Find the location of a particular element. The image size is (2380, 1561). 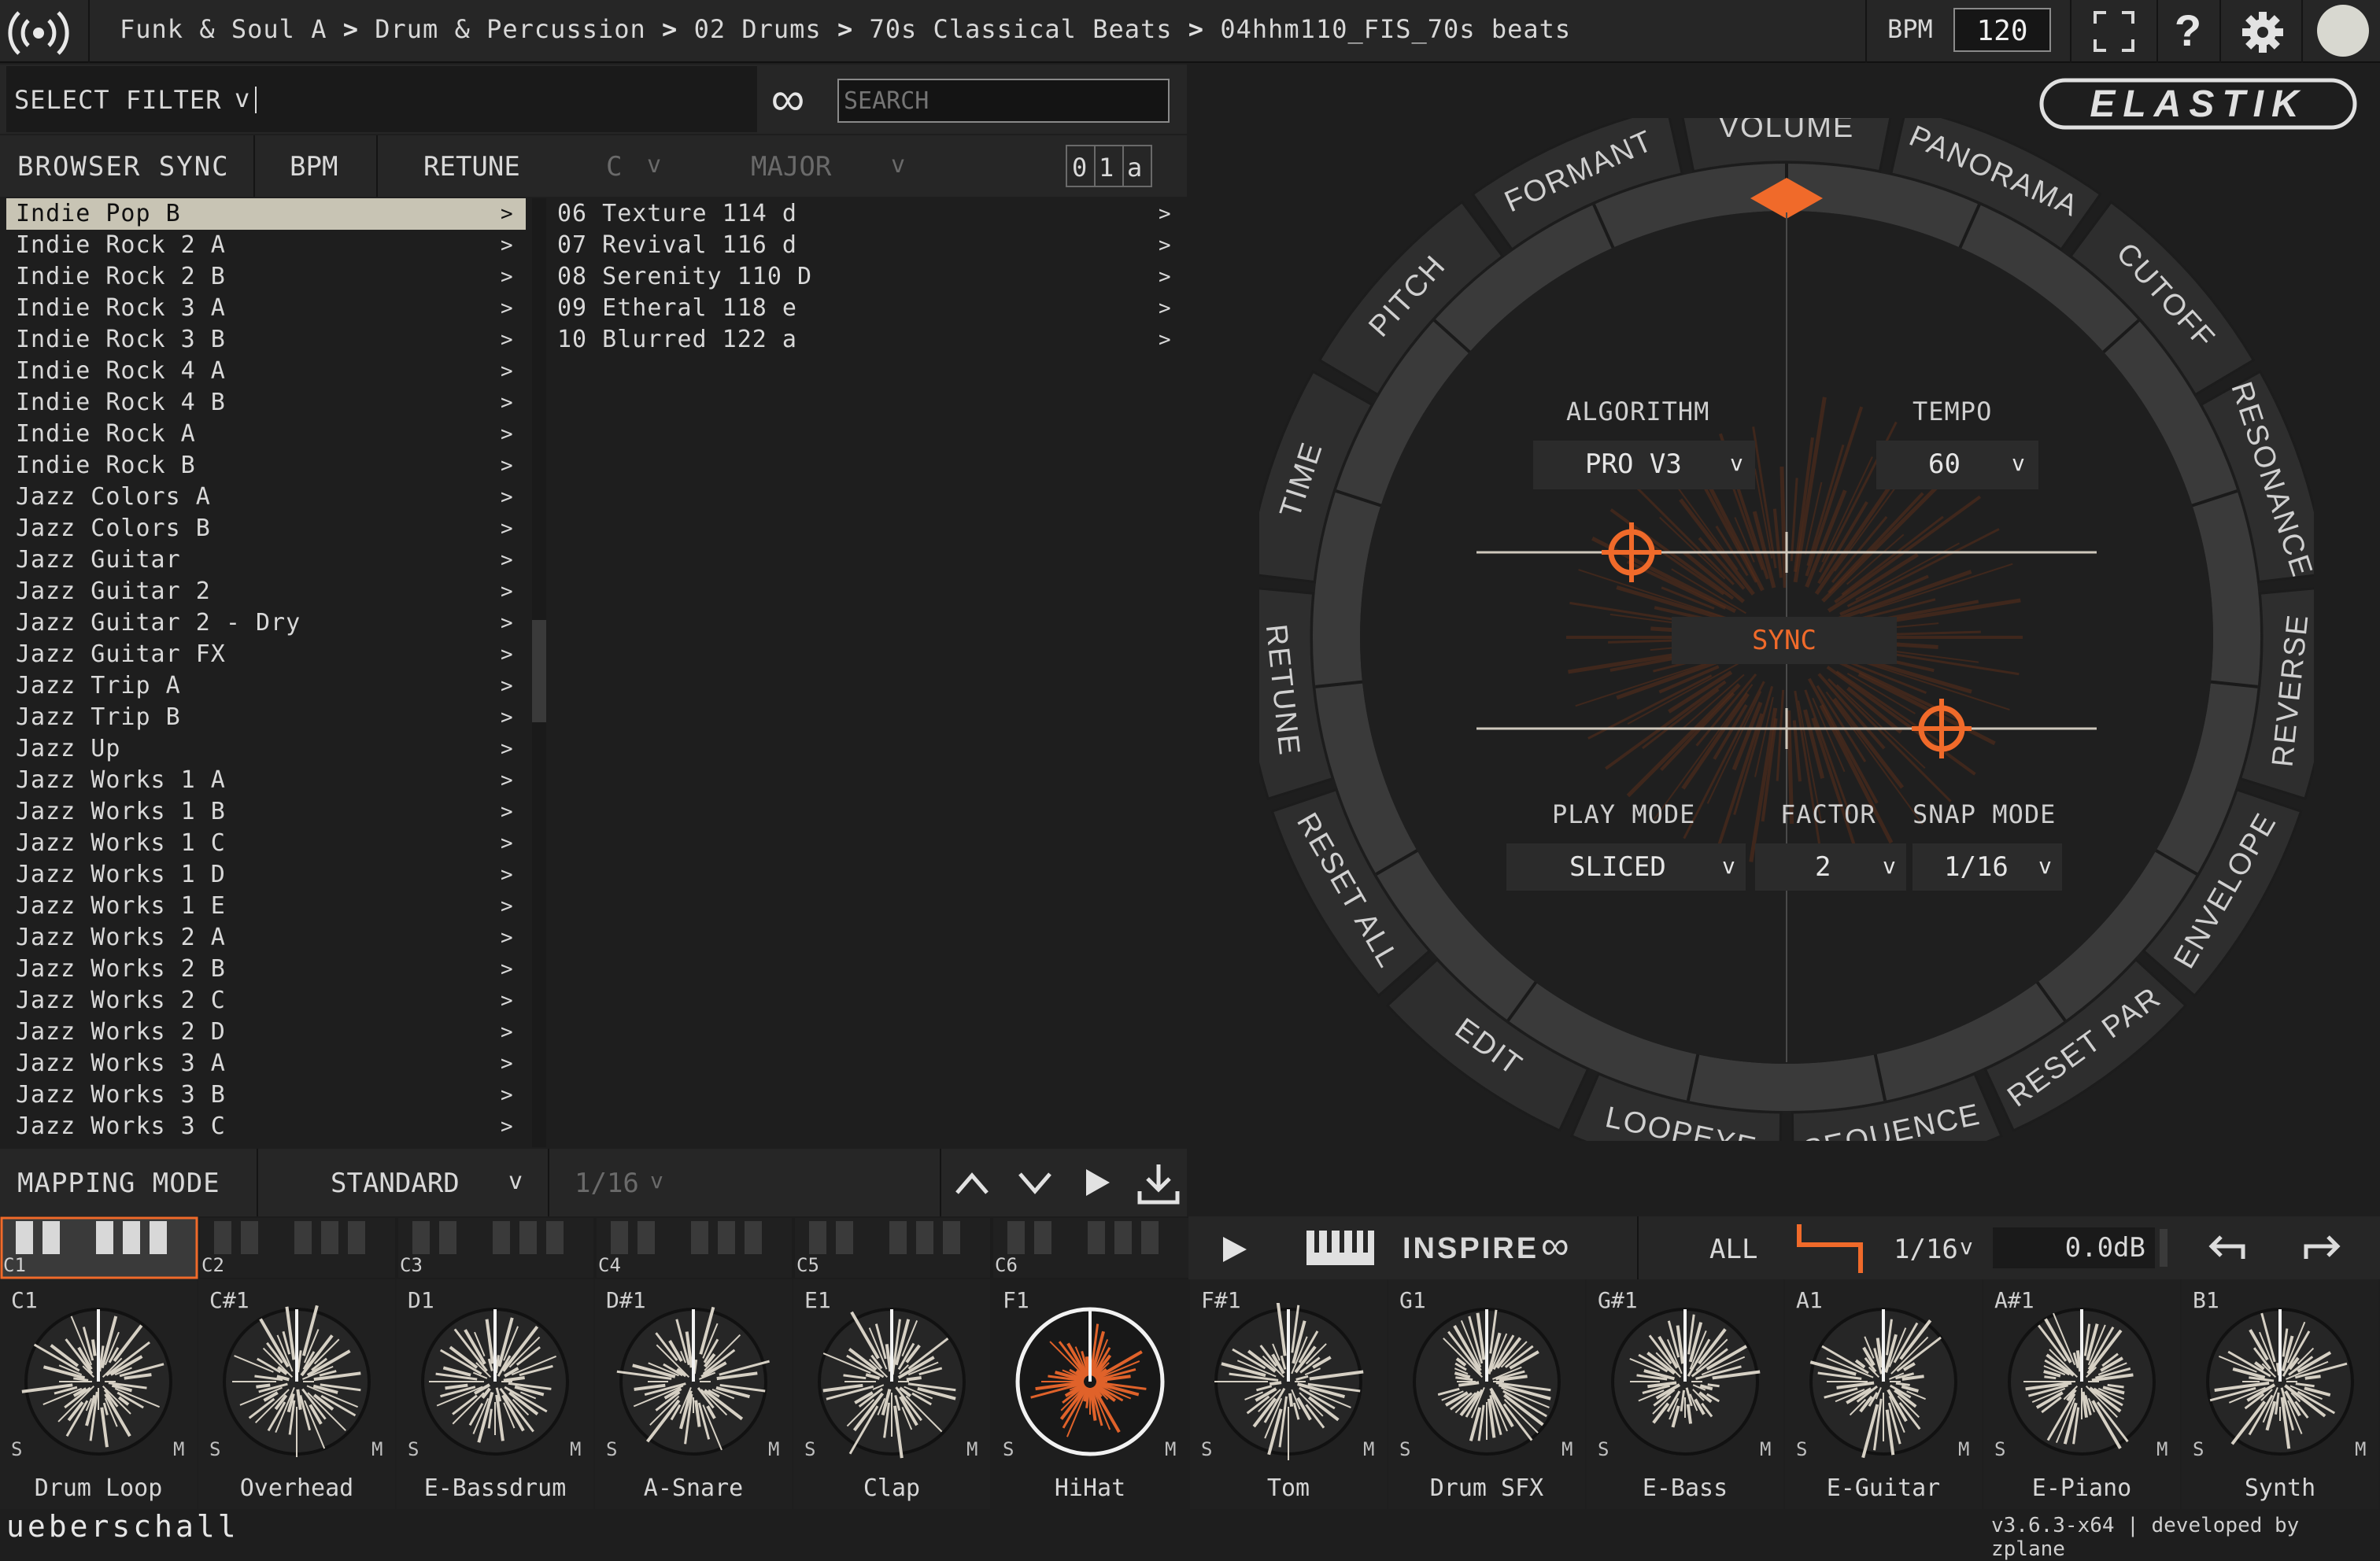

file-list-item: 06 Texture 114 d > is located at coordinates (867, 214).